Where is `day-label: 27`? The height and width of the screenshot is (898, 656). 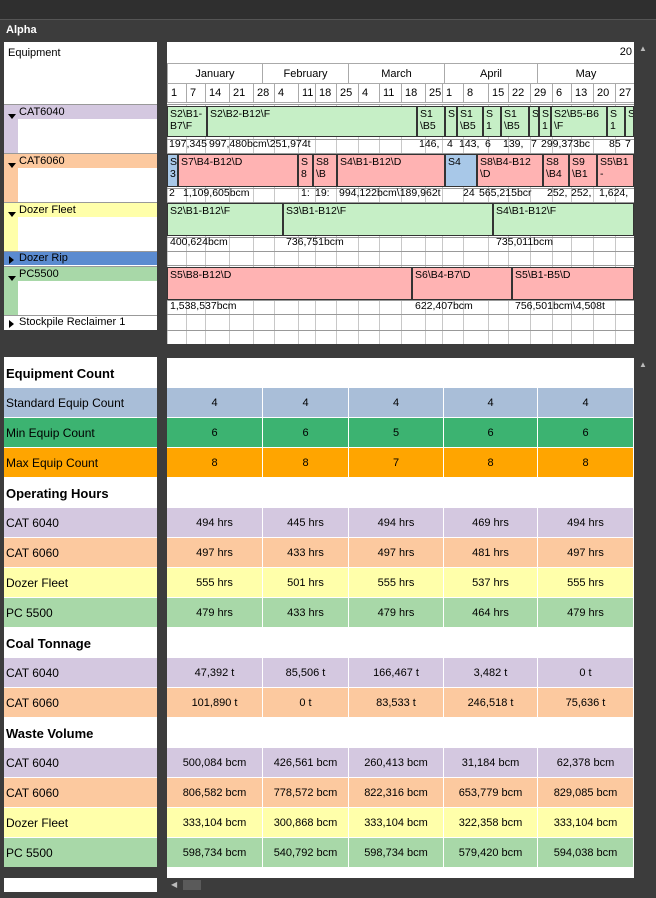 day-label: 27 is located at coordinates (624, 93).